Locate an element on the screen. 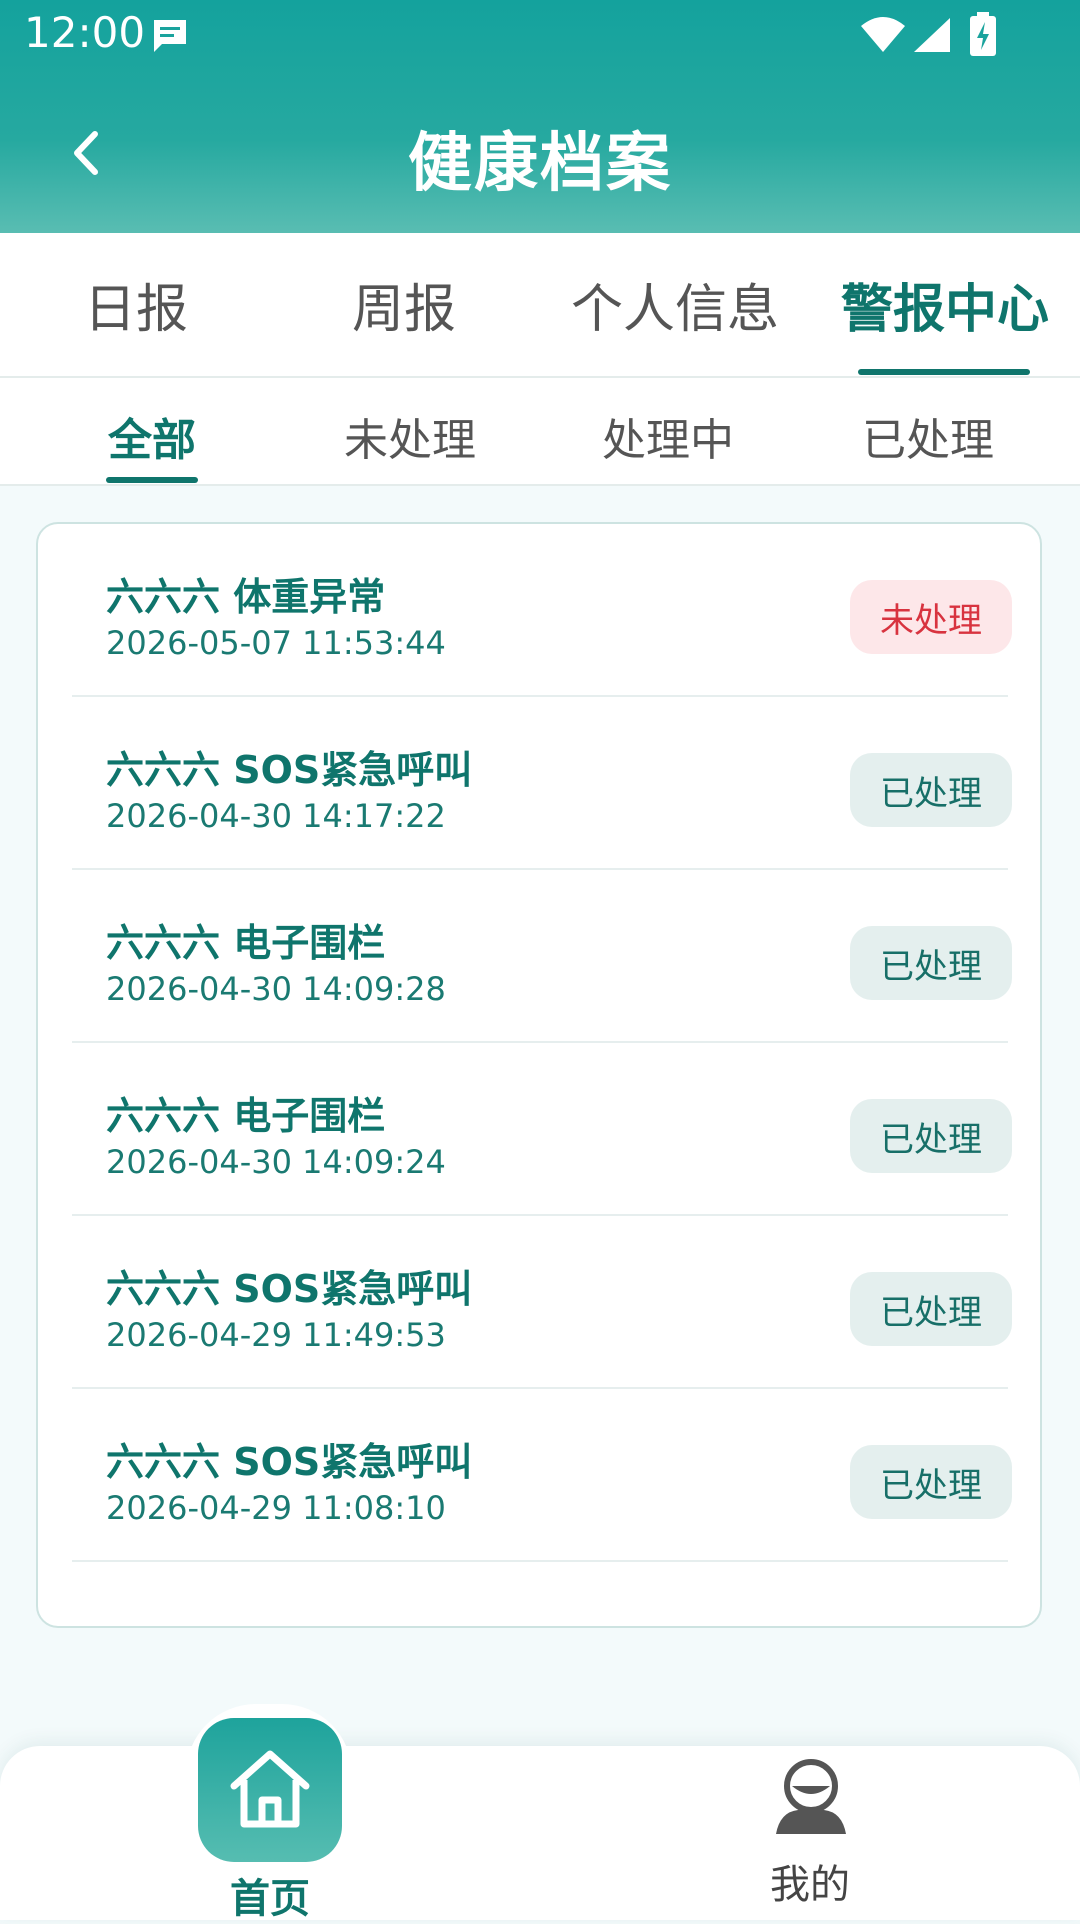 This screenshot has height=1924, width=1080. sub-tab-active-indicator is located at coordinates (152, 480).